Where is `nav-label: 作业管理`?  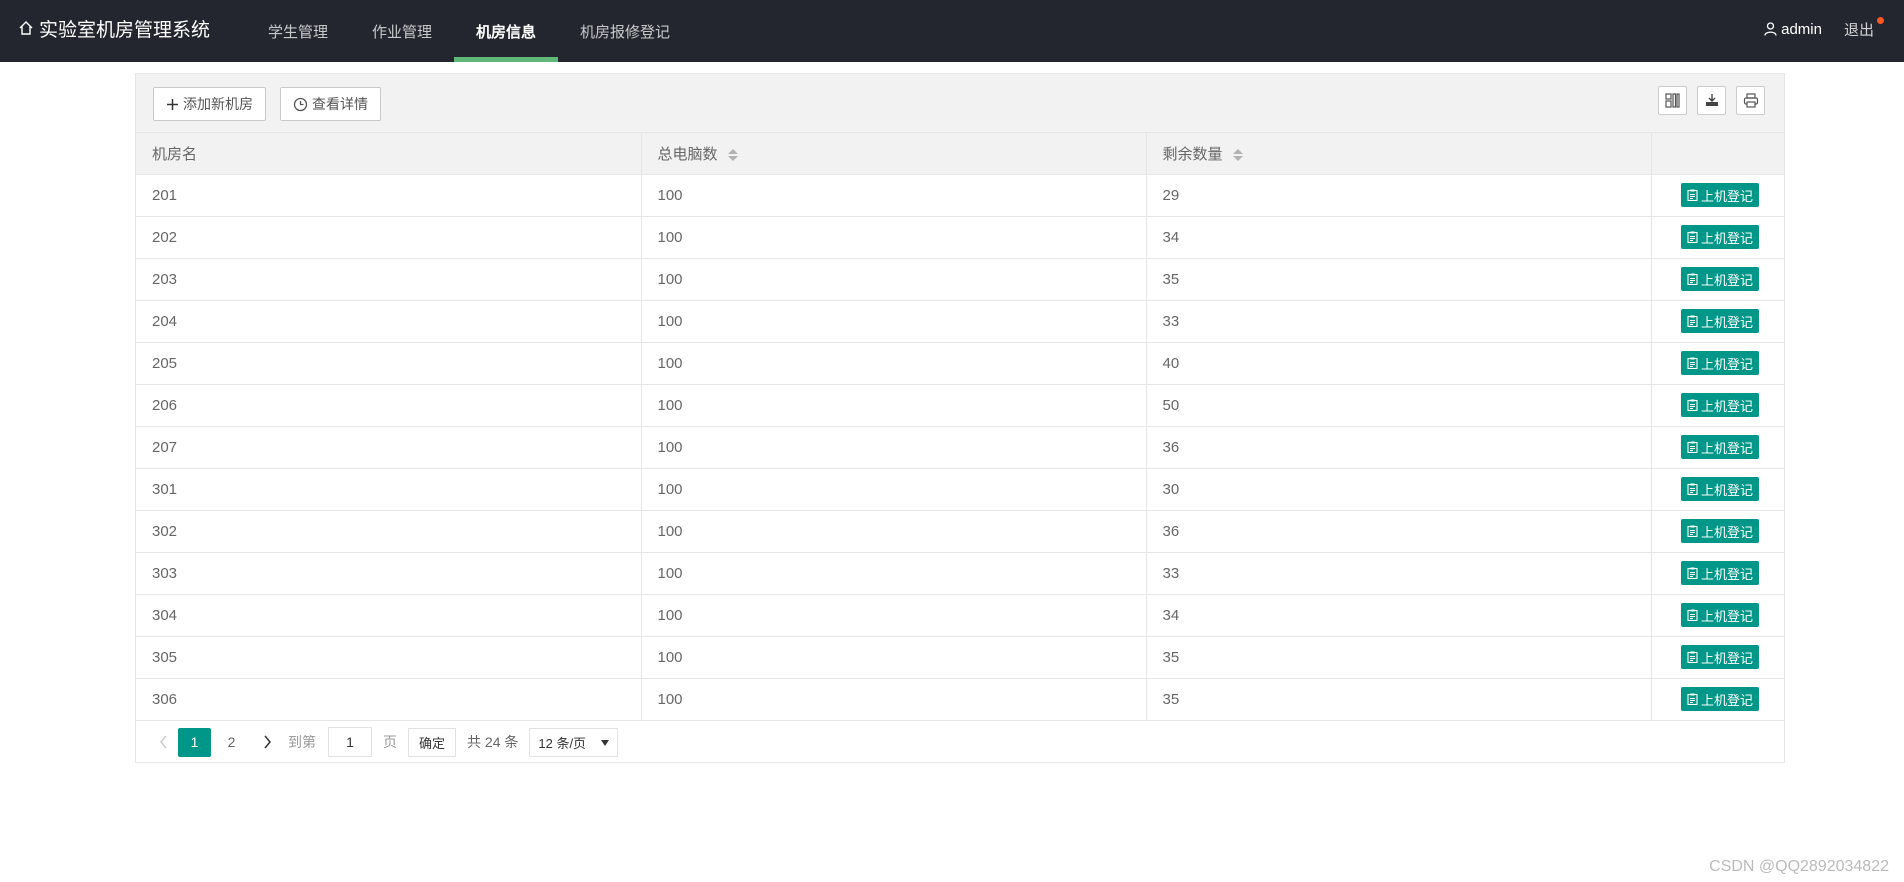
nav-label: 作业管理 is located at coordinates (402, 32).